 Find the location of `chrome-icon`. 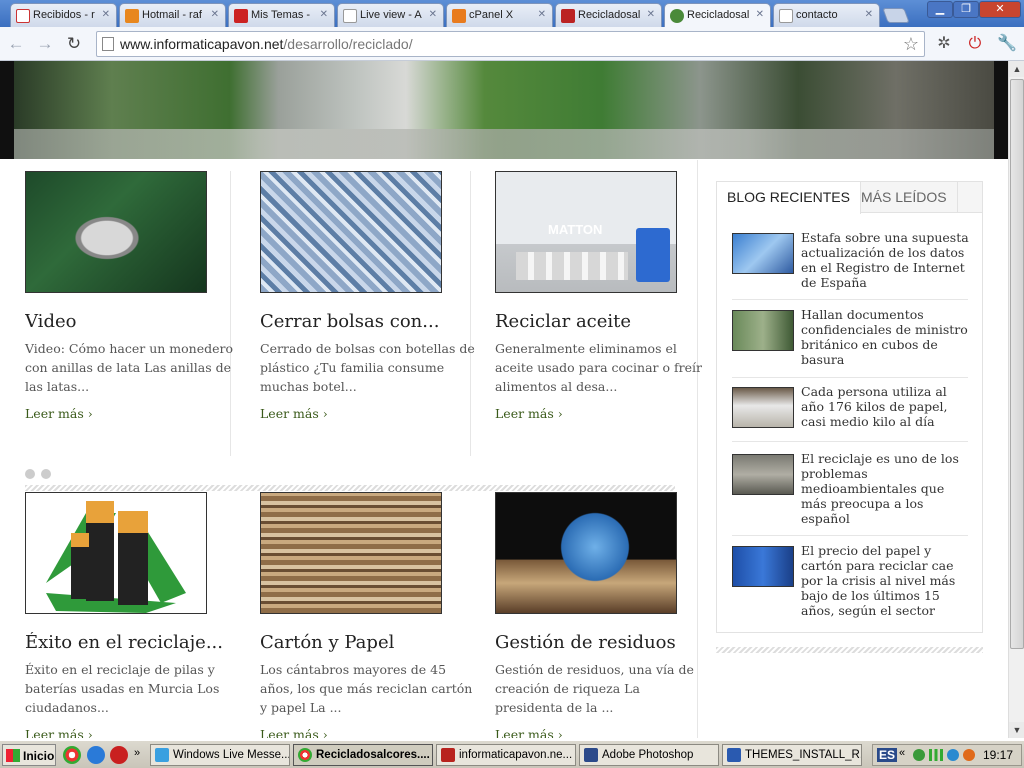

chrome-icon is located at coordinates (72, 755).